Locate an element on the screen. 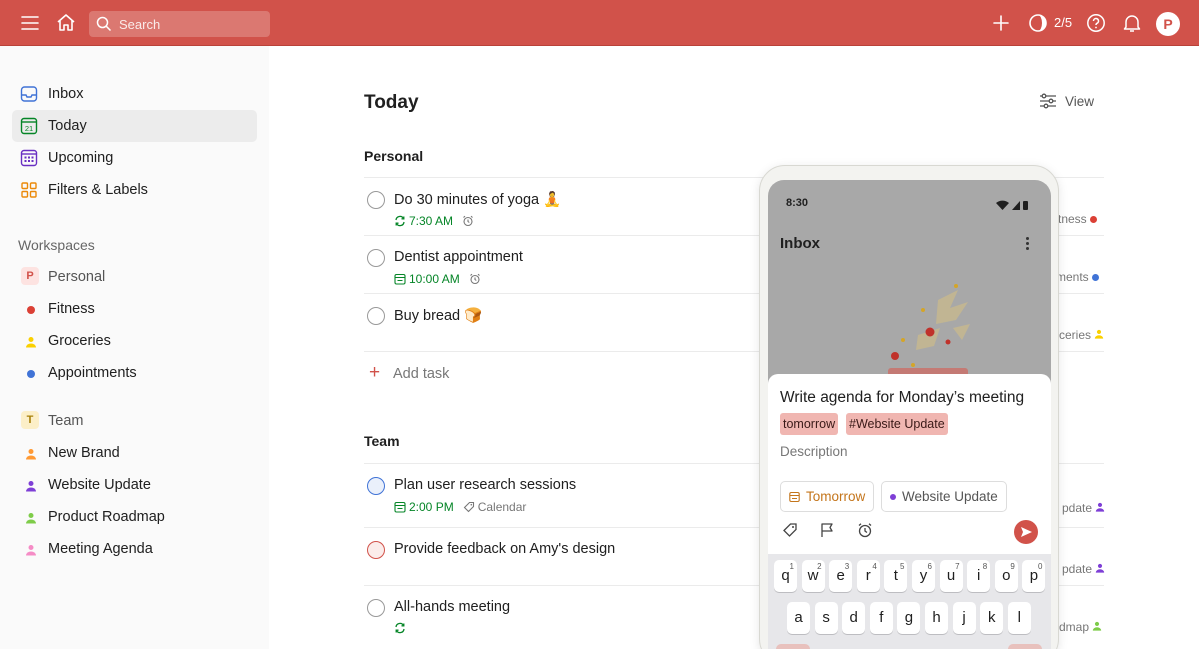 This screenshot has width=1199, height=649. task-project-label: ments is located at coordinates (1078, 277).